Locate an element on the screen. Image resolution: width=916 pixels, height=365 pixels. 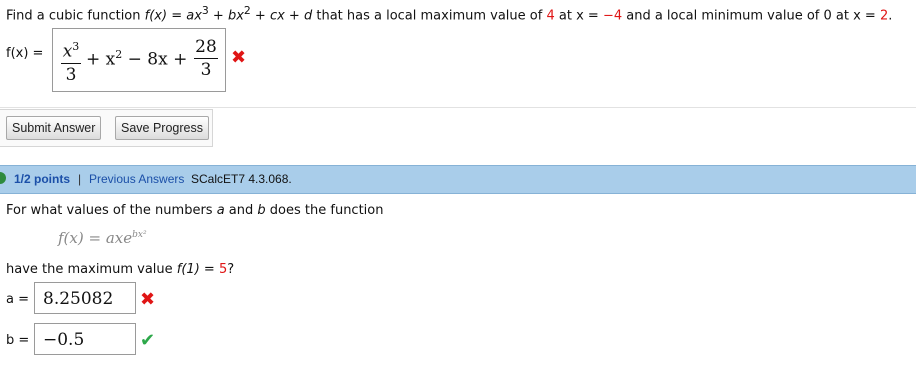
answer-1-middle: + x2 − 8x + is located at coordinates (136, 59).